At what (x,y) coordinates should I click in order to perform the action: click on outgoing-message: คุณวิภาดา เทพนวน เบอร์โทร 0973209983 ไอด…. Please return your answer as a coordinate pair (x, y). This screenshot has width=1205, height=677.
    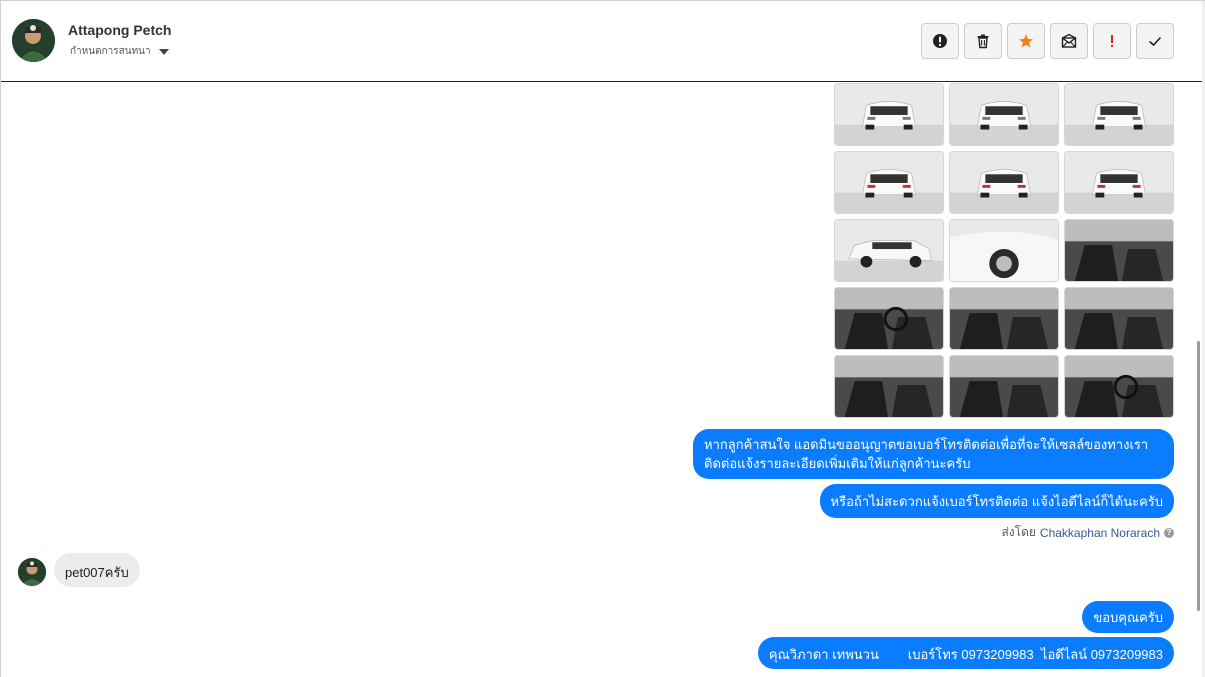
    Looking at the image, I should click on (965, 653).